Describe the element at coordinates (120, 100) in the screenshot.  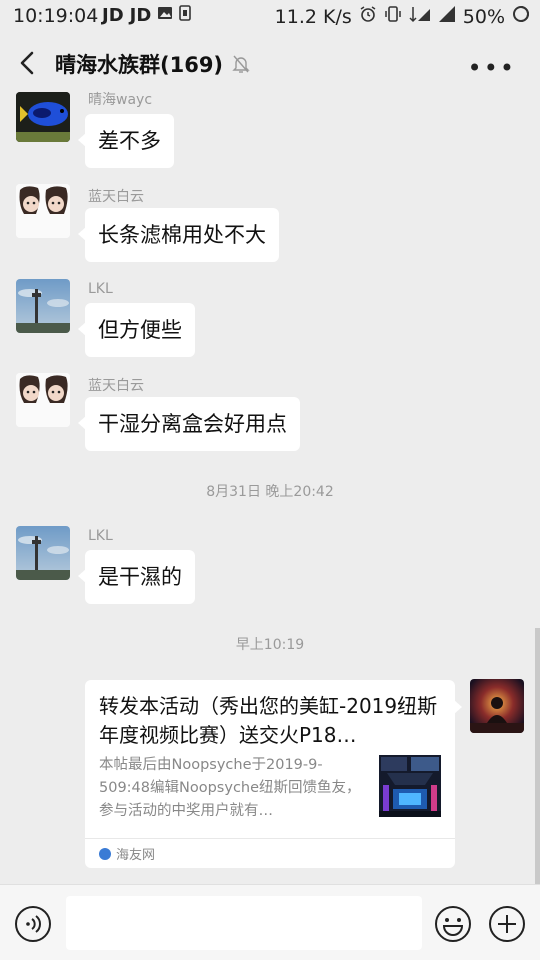
I see `sender-name: 晴海wayc` at that location.